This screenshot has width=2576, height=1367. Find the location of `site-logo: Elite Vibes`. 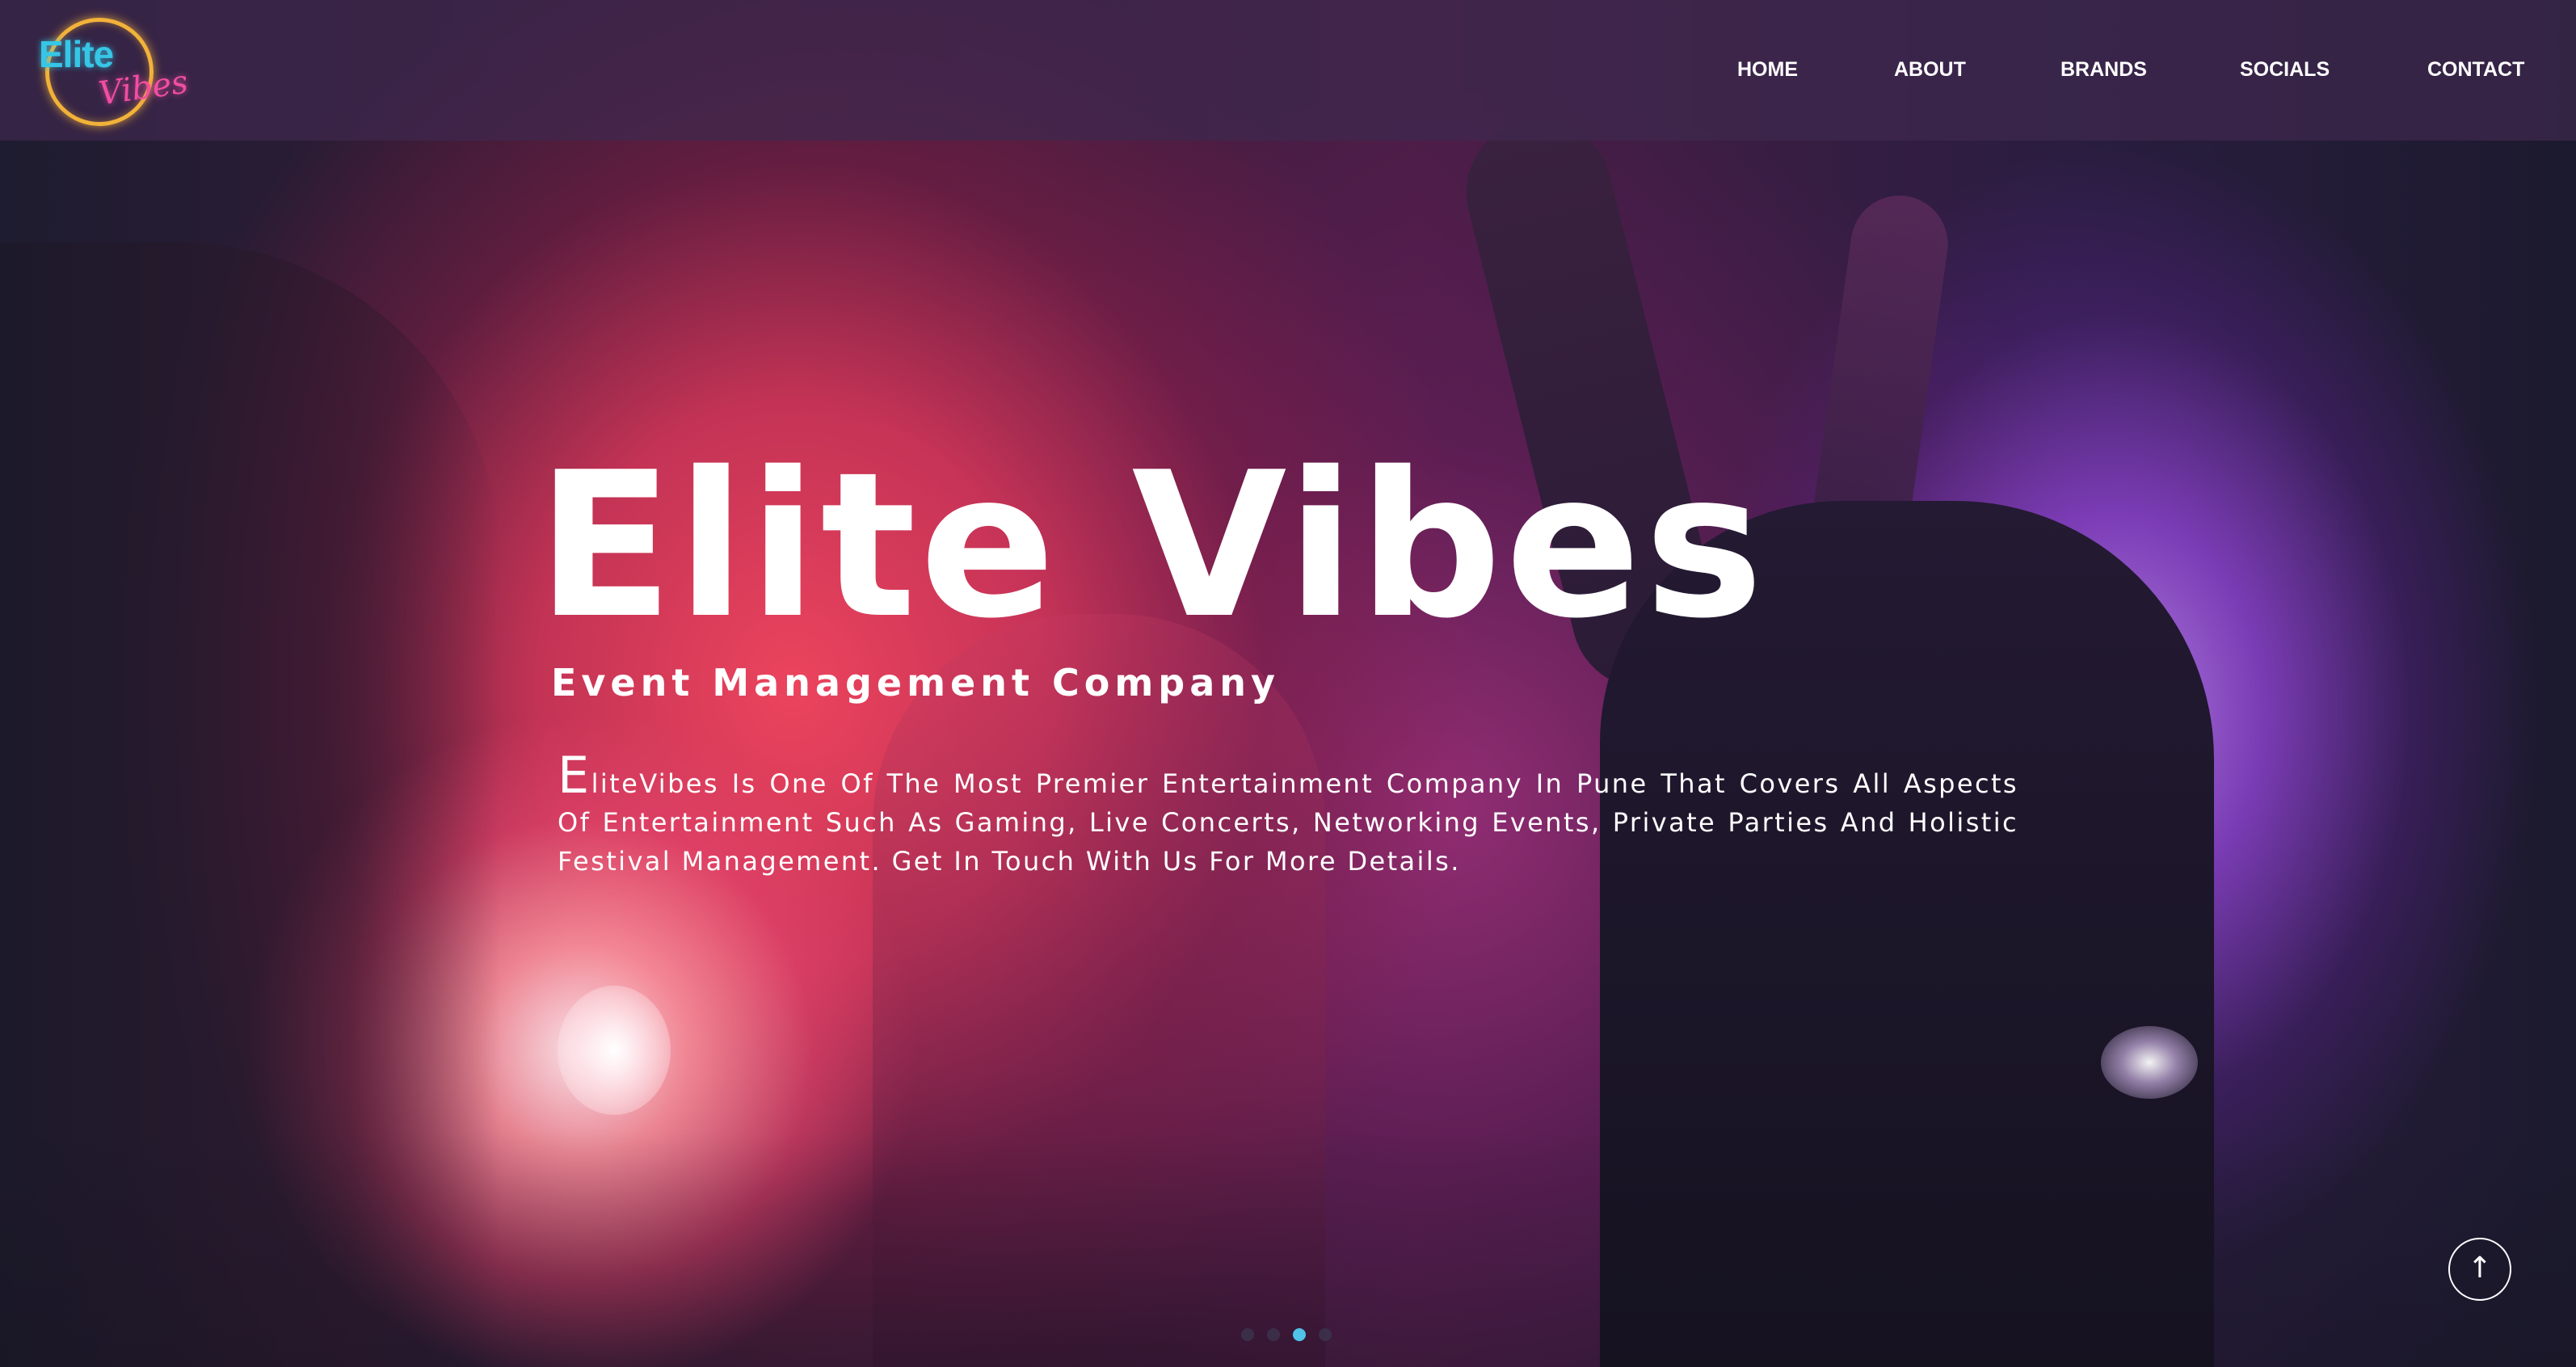

site-logo: Elite Vibes is located at coordinates (114, 71).